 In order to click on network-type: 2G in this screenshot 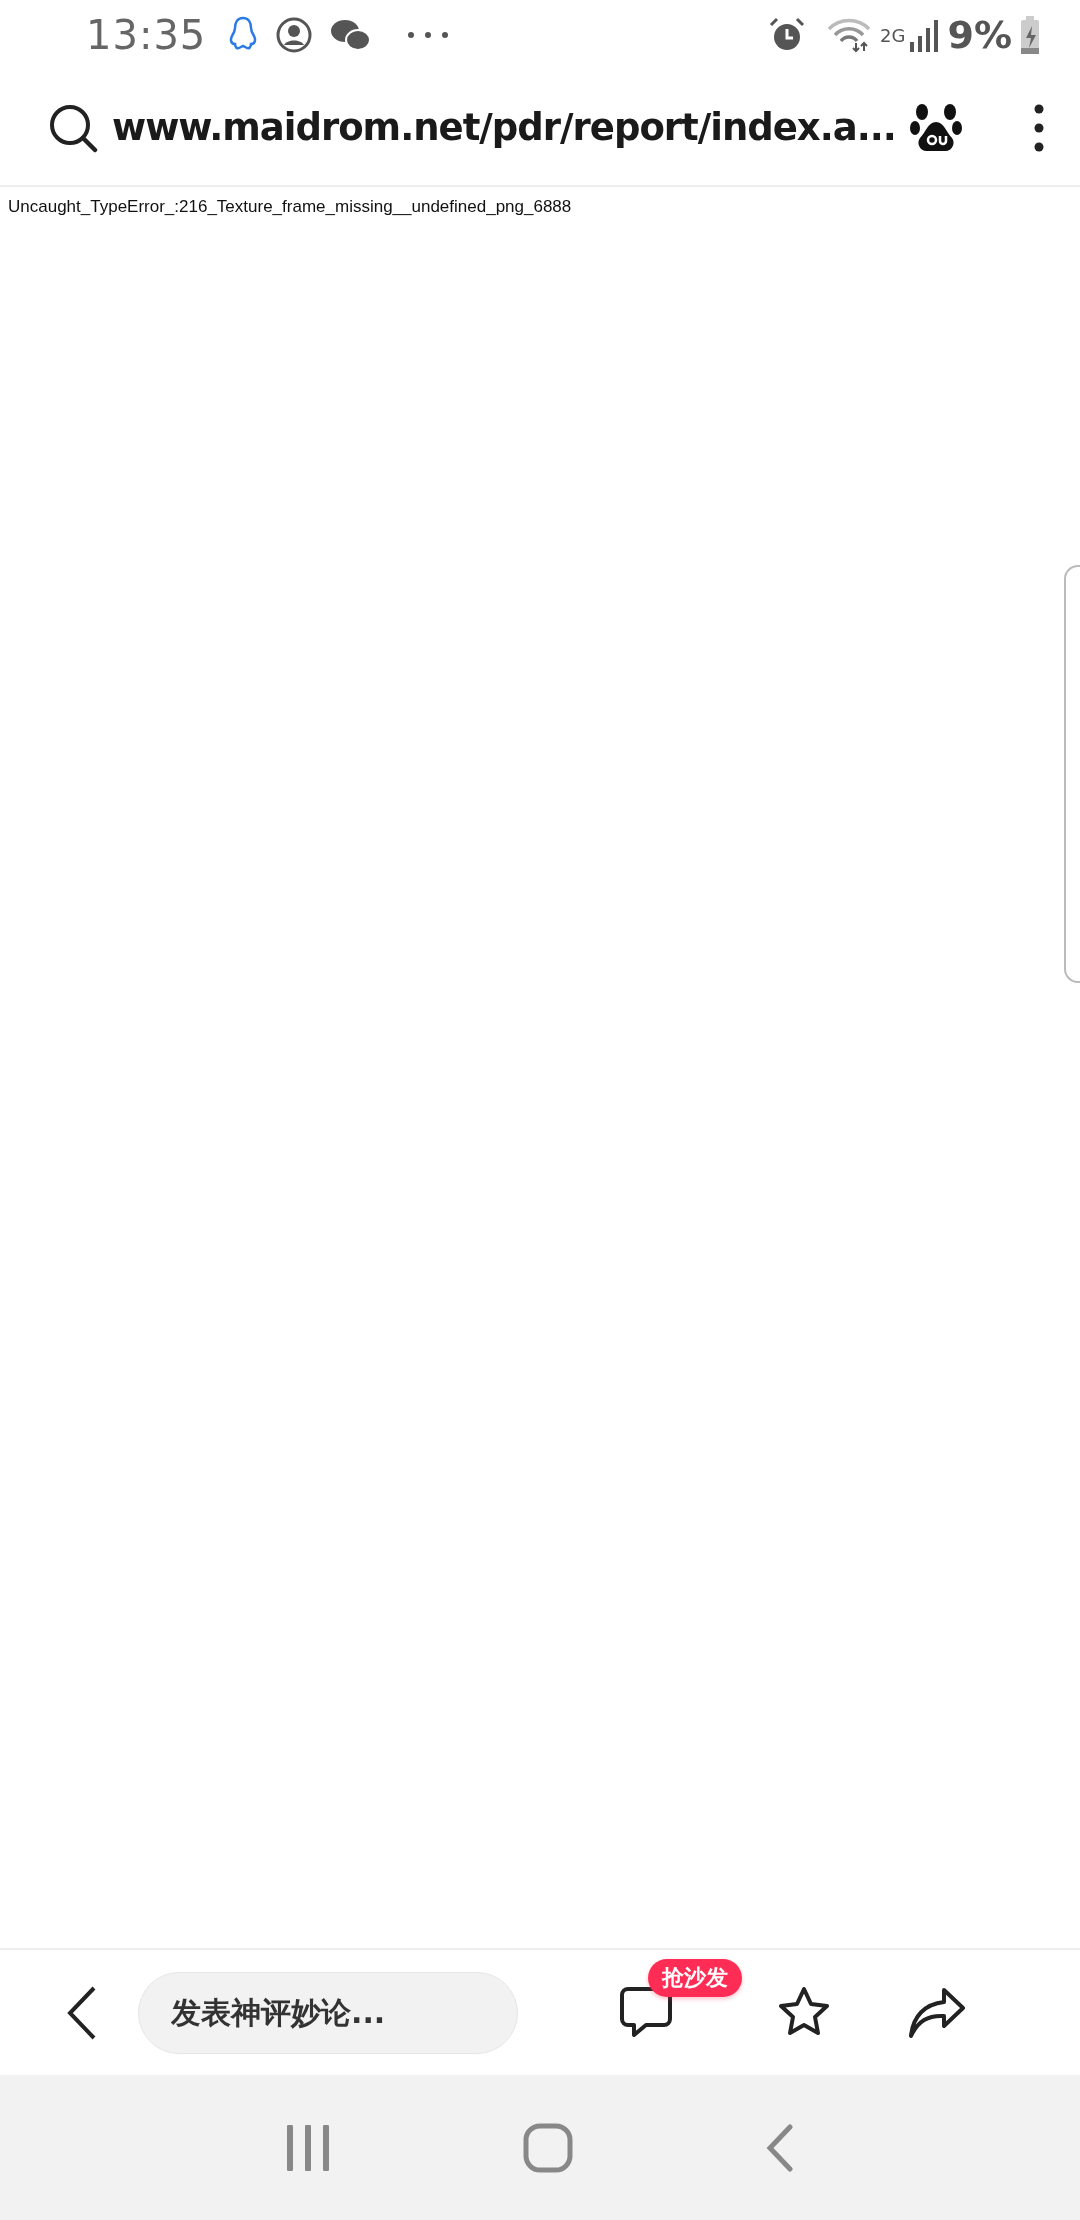, I will do `click(893, 35)`.